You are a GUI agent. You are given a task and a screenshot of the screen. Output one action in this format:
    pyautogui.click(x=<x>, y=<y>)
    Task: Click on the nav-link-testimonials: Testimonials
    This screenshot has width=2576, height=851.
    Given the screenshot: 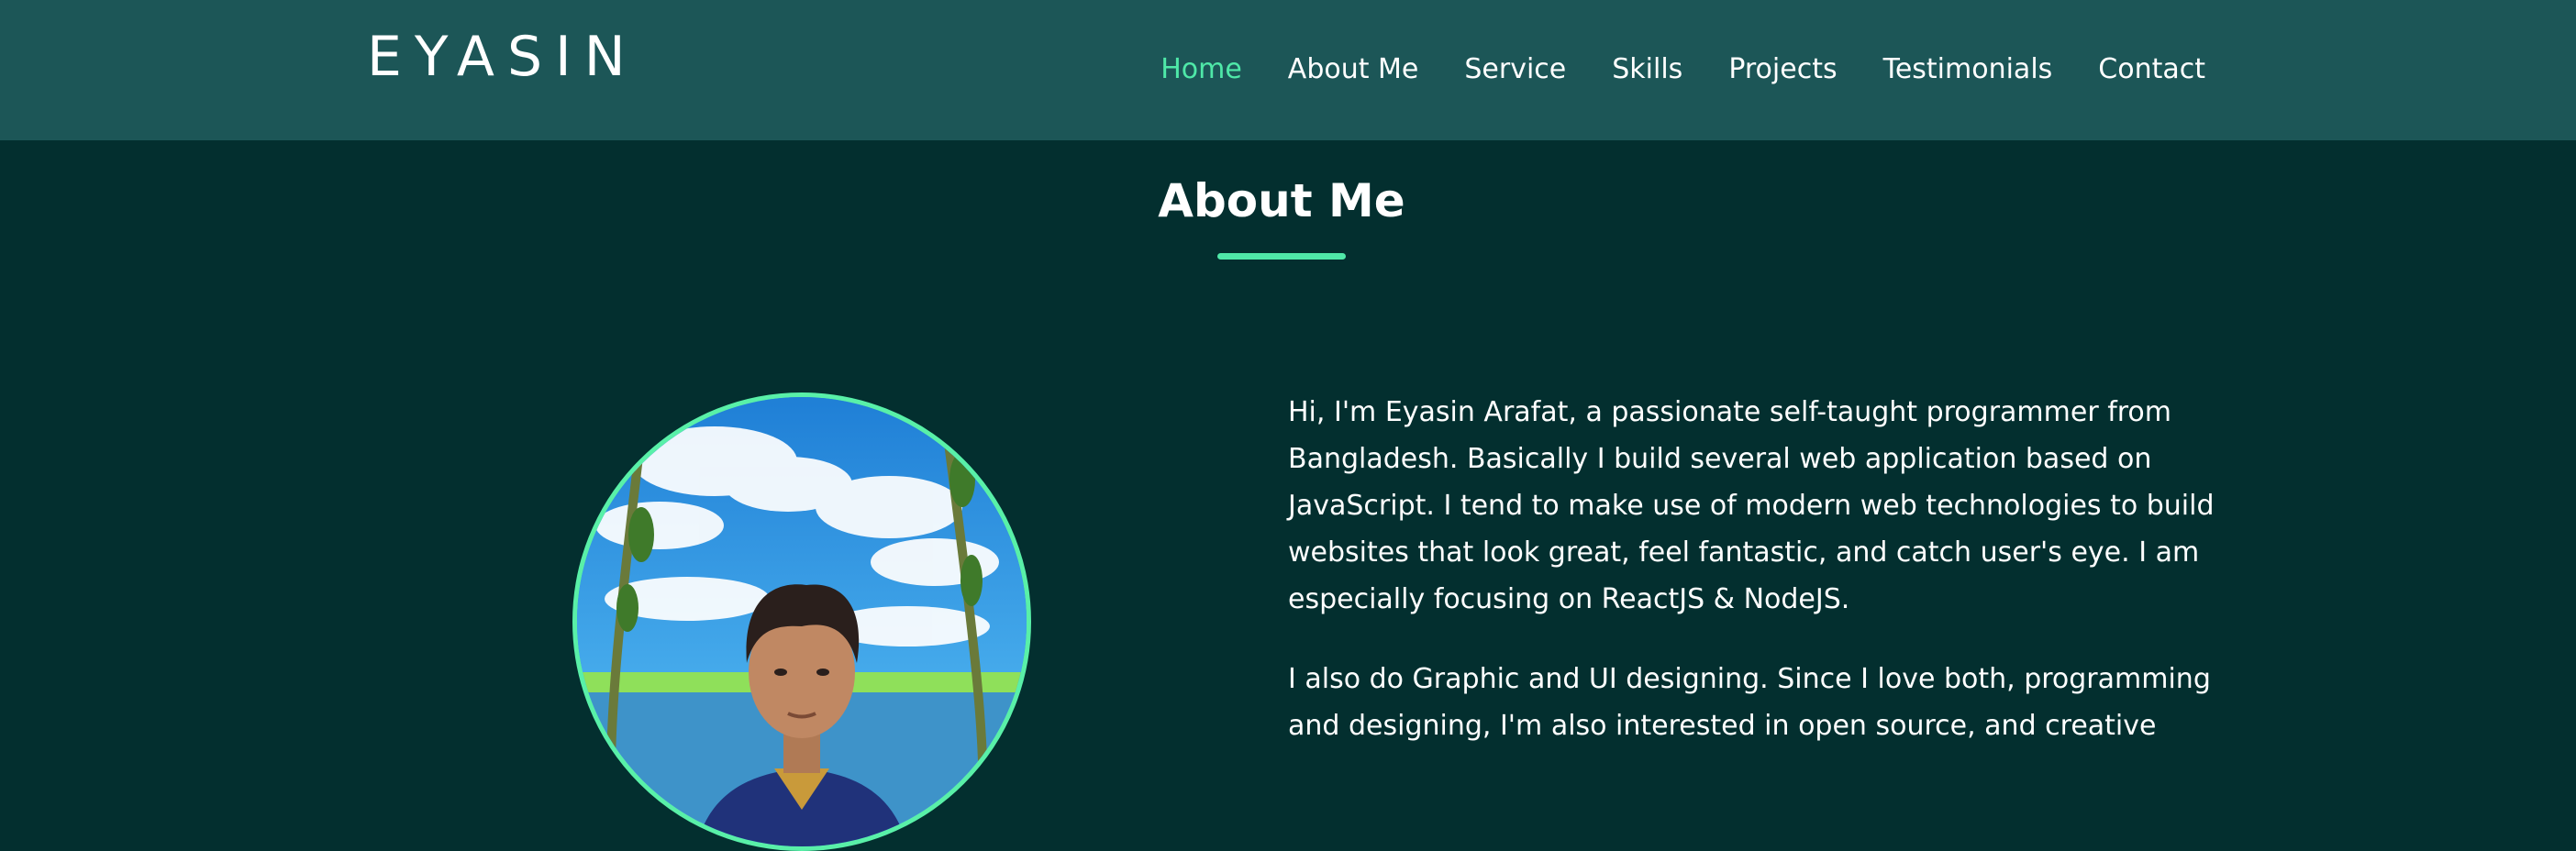 What is the action you would take?
    pyautogui.click(x=1968, y=69)
    